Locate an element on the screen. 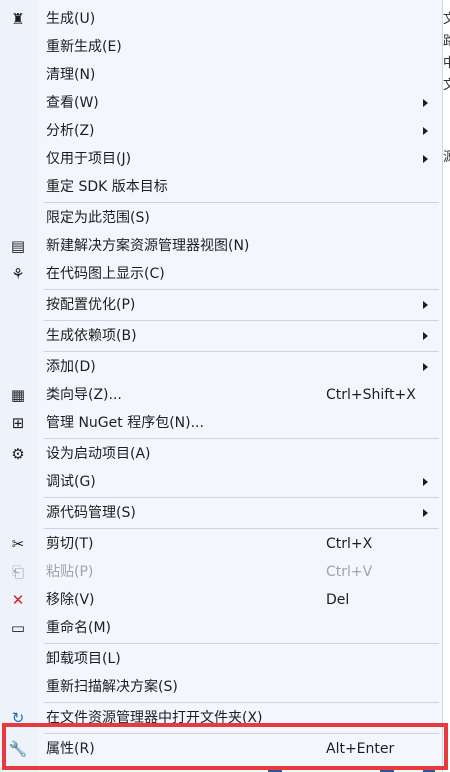 This screenshot has height=772, width=450. menu-item-label: 限定为此范围(S) is located at coordinates (98, 218).